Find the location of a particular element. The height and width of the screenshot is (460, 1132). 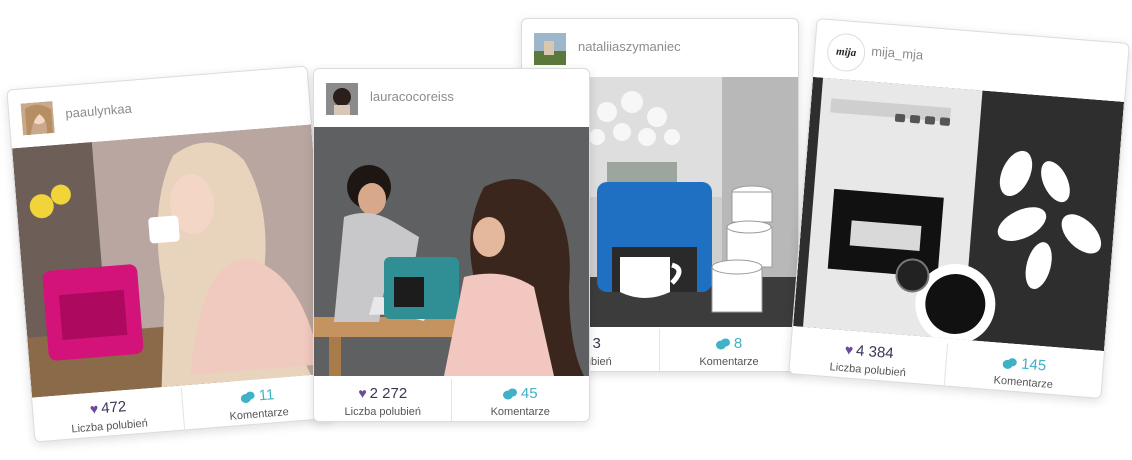

brand-logo: mija is located at coordinates (846, 52).